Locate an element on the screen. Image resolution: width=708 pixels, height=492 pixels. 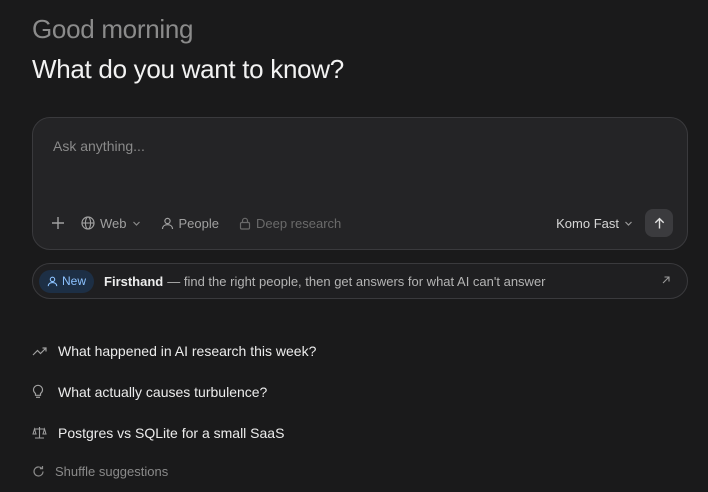
deep-research-label: Deep research is located at coordinates (298, 223).